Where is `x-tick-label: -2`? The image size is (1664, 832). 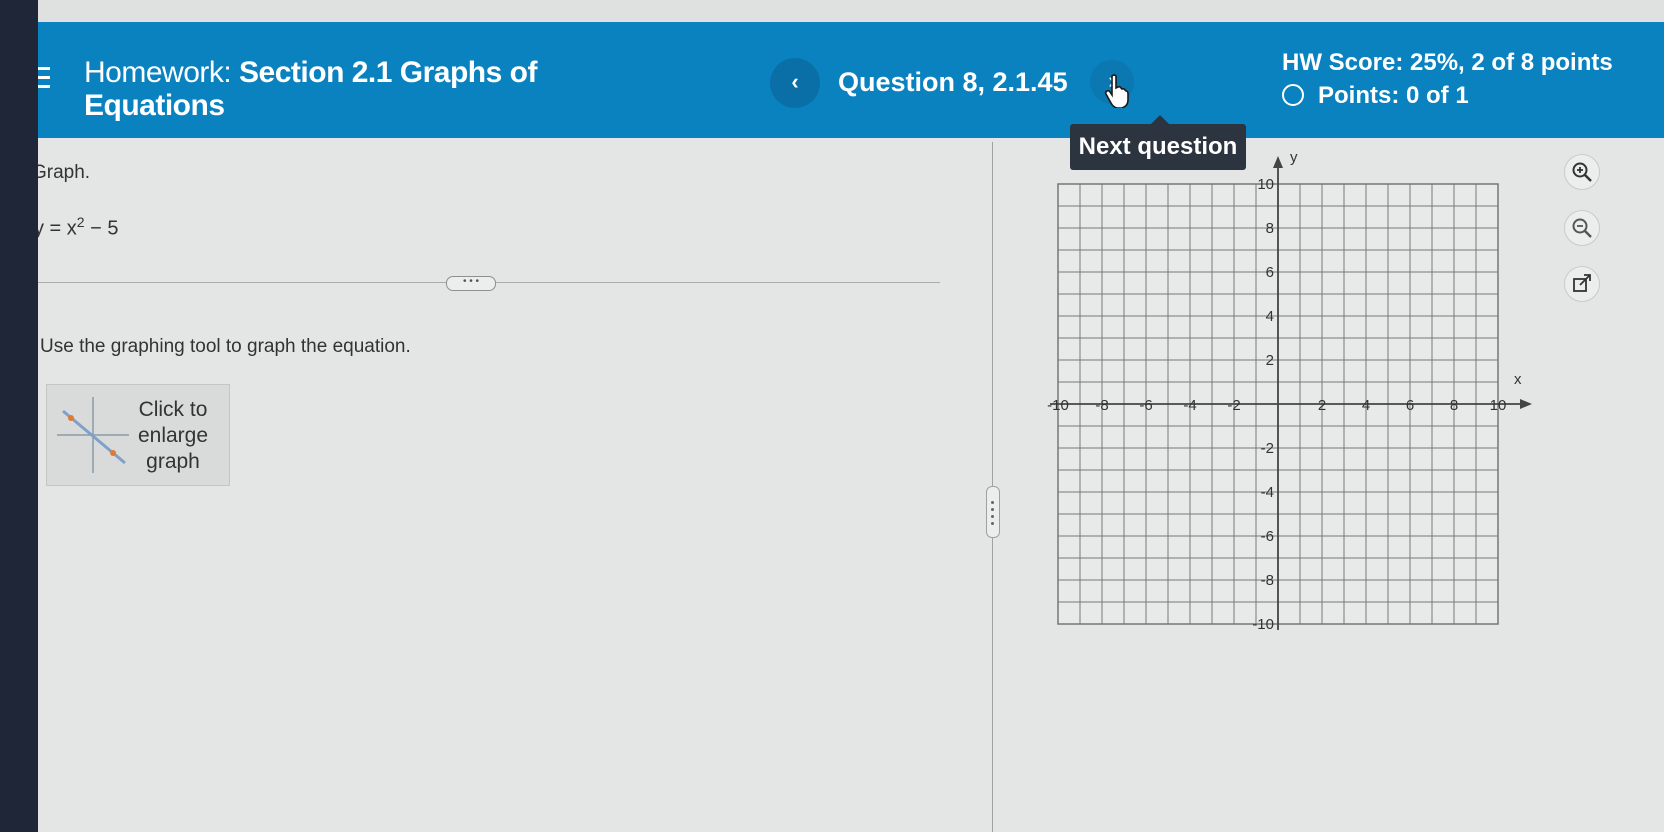 x-tick-label: -2 is located at coordinates (1233, 405).